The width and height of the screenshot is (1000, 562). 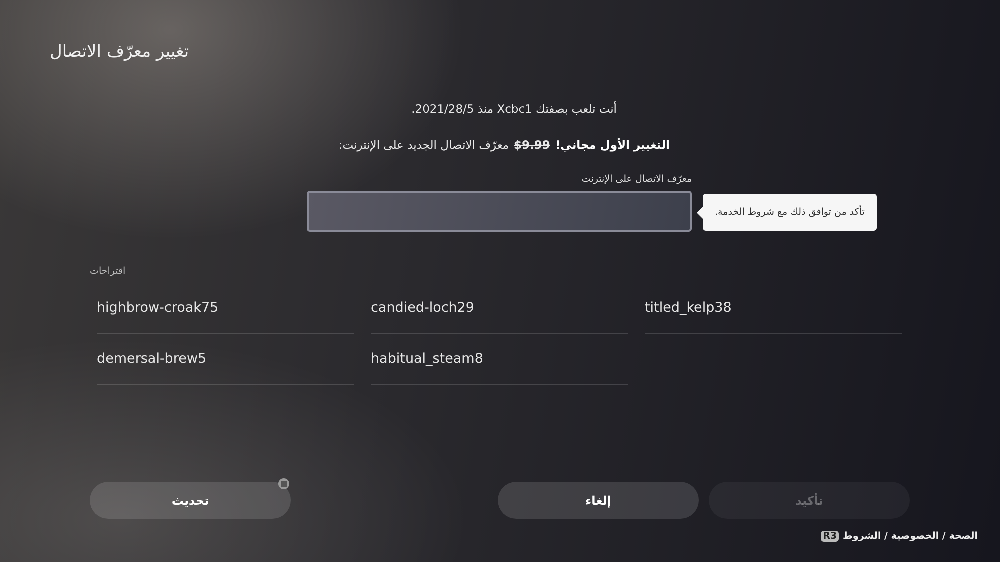 What do you see at coordinates (108, 271) in the screenshot?
I see `suggestions-label: اقتراحات` at bounding box center [108, 271].